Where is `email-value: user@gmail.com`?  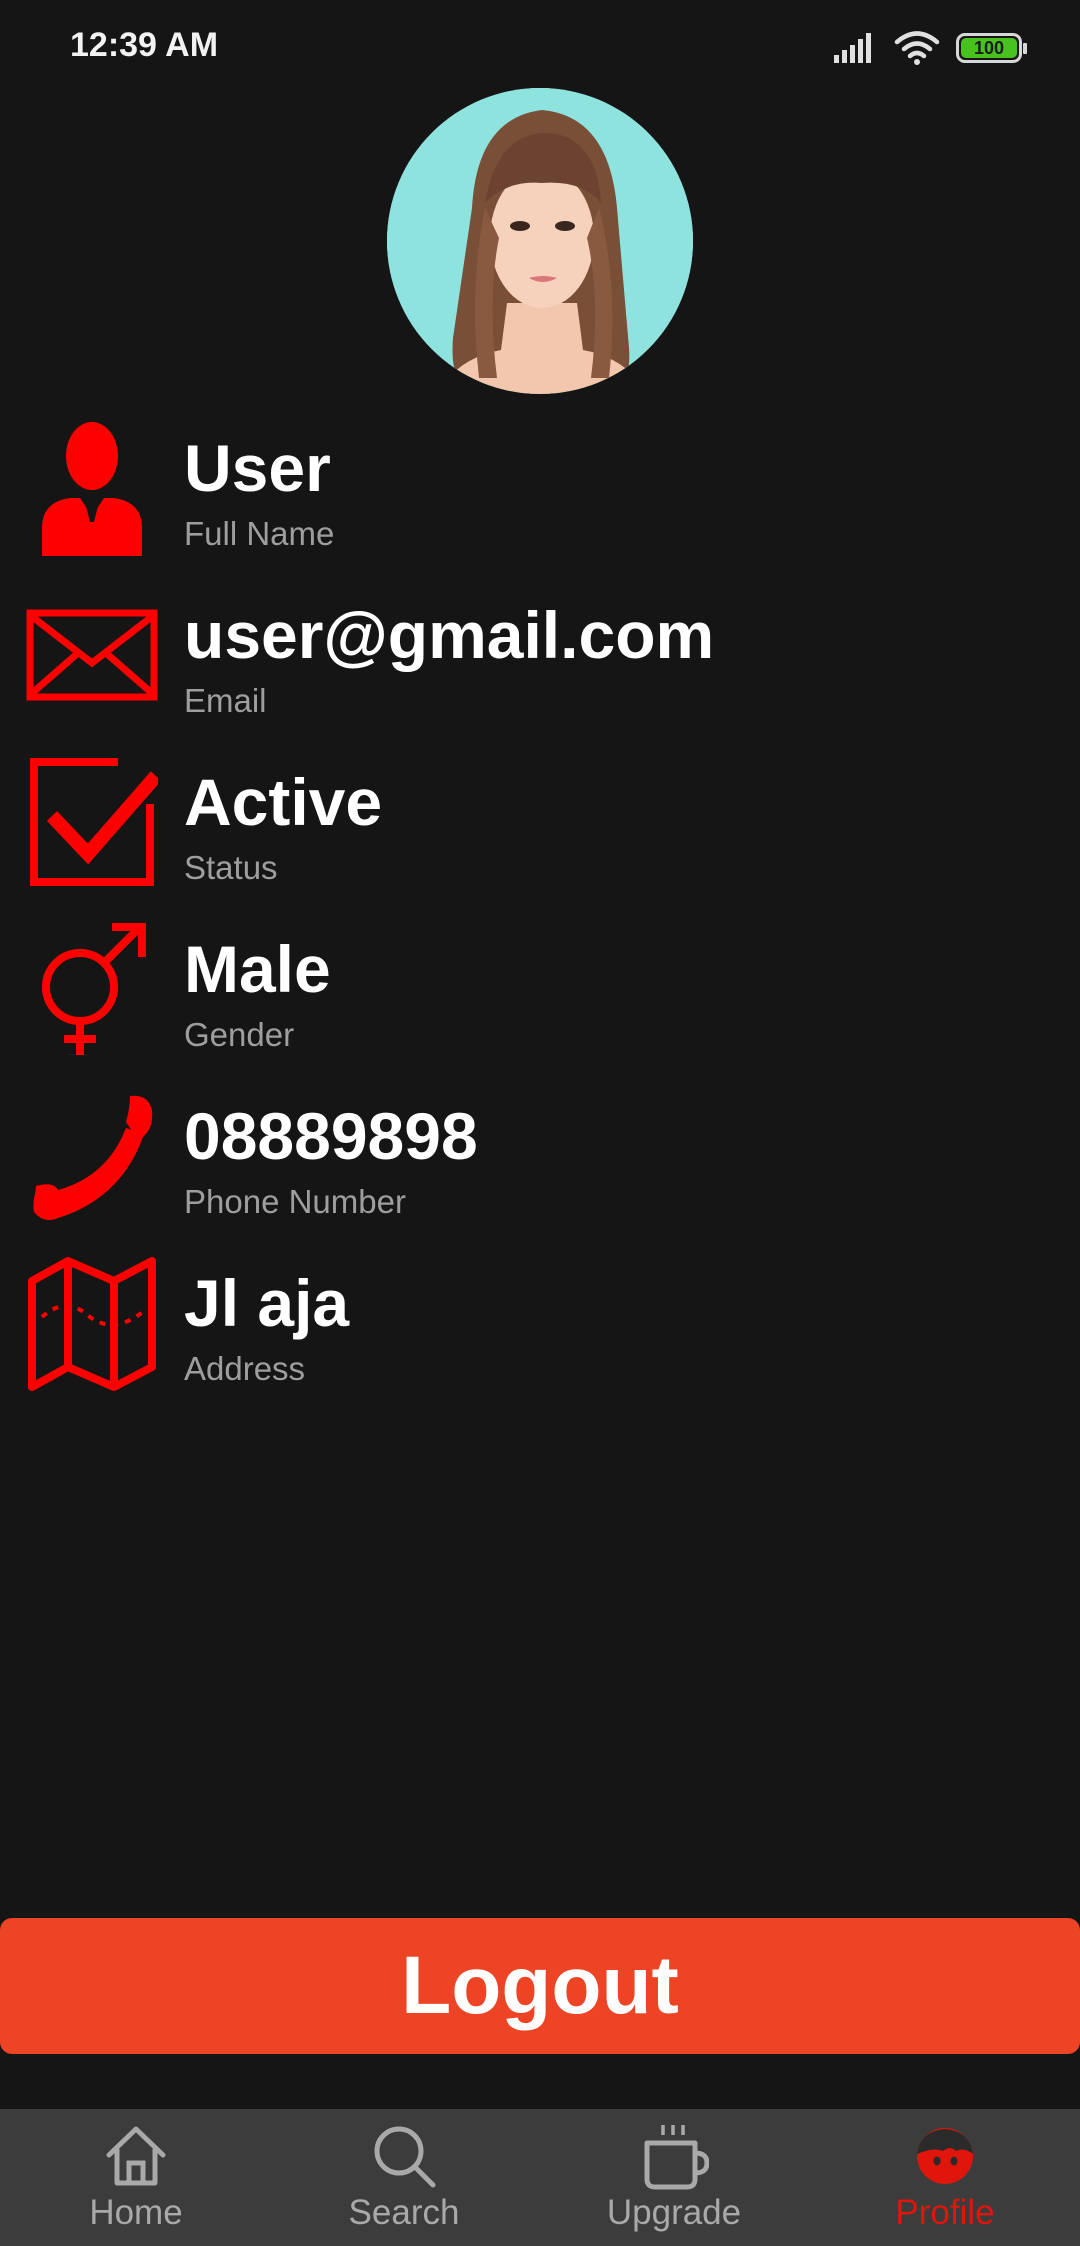 email-value: user@gmail.com is located at coordinates (449, 635).